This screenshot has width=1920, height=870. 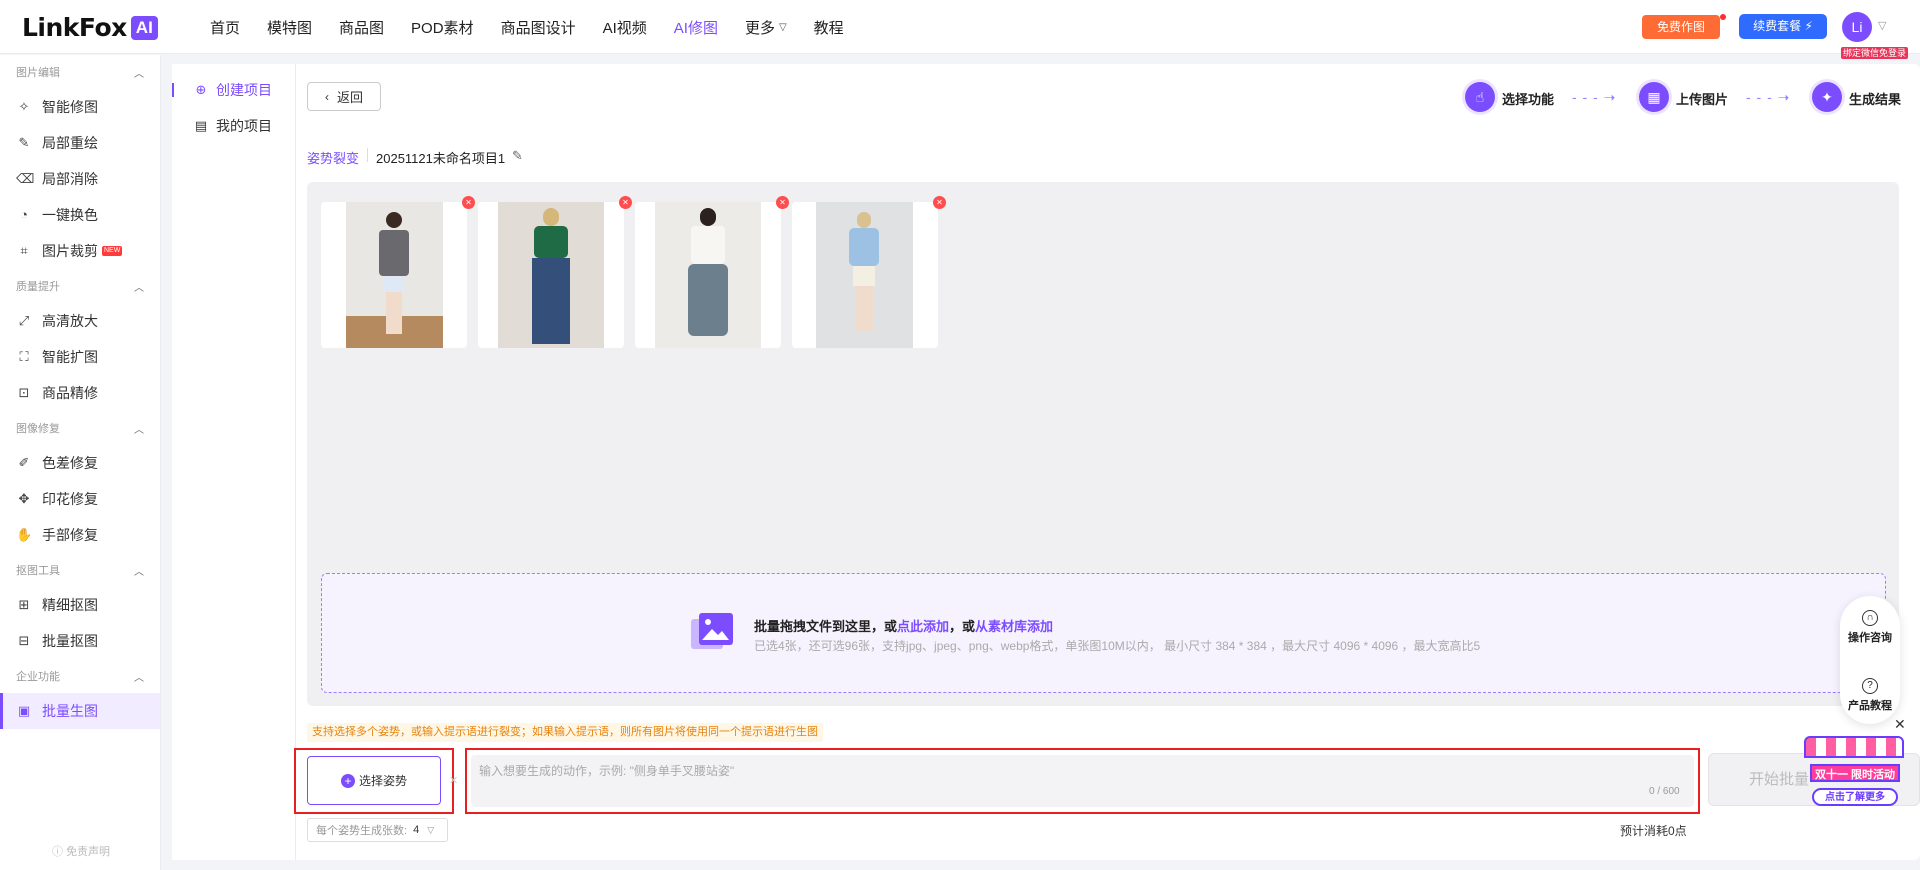 What do you see at coordinates (80, 428) in the screenshot?
I see `sidebar-group-repair: 图像修复 ︿` at bounding box center [80, 428].